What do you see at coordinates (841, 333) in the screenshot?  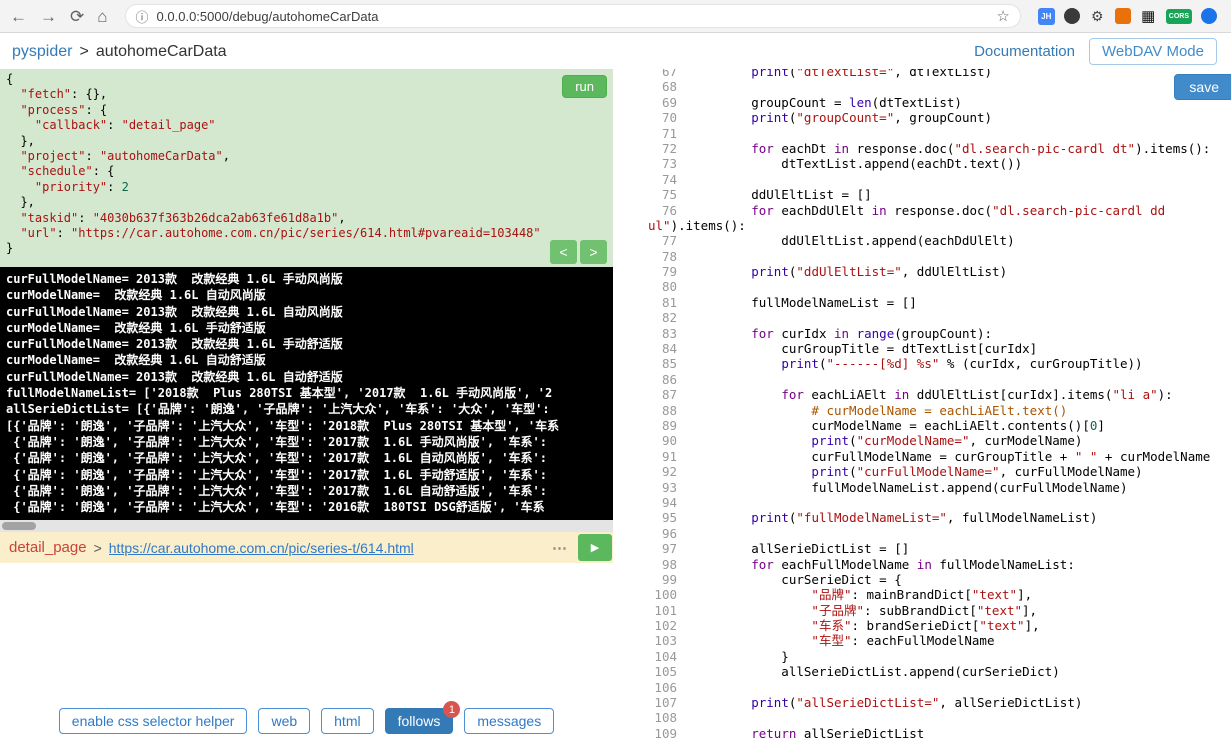 I see `code-text: for curIdx in range(groupCount):` at bounding box center [841, 333].